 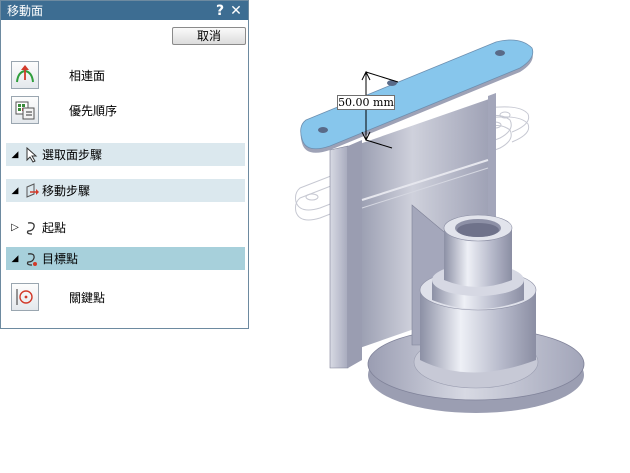 What do you see at coordinates (87, 297) in the screenshot?
I see `keypoint-label: 關鍵點` at bounding box center [87, 297].